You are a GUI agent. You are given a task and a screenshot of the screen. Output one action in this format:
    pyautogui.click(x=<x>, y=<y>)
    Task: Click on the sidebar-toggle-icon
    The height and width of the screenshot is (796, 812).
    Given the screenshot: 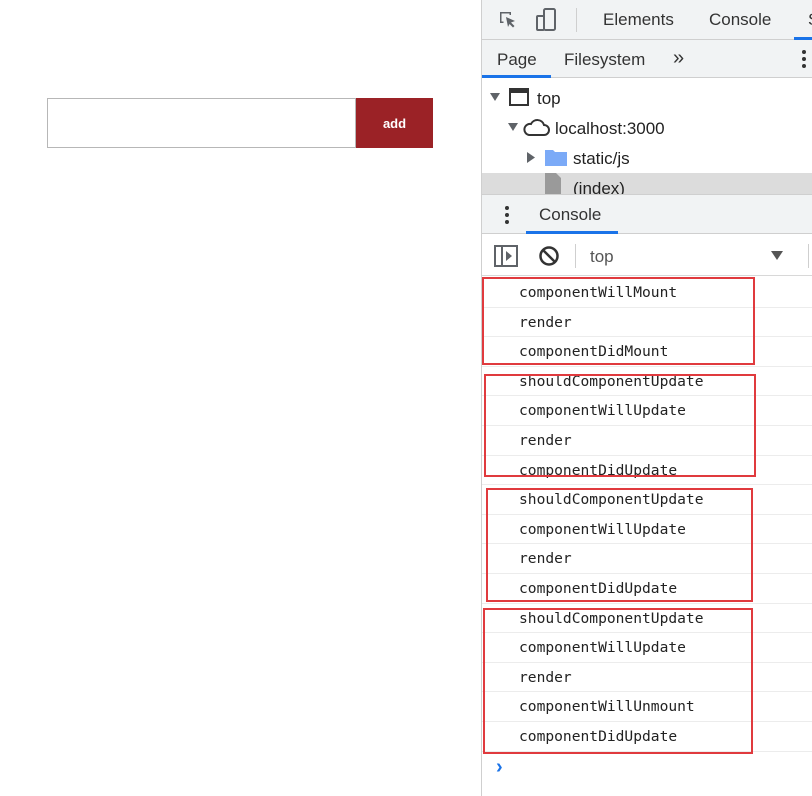 What is the action you would take?
    pyautogui.click(x=506, y=256)
    